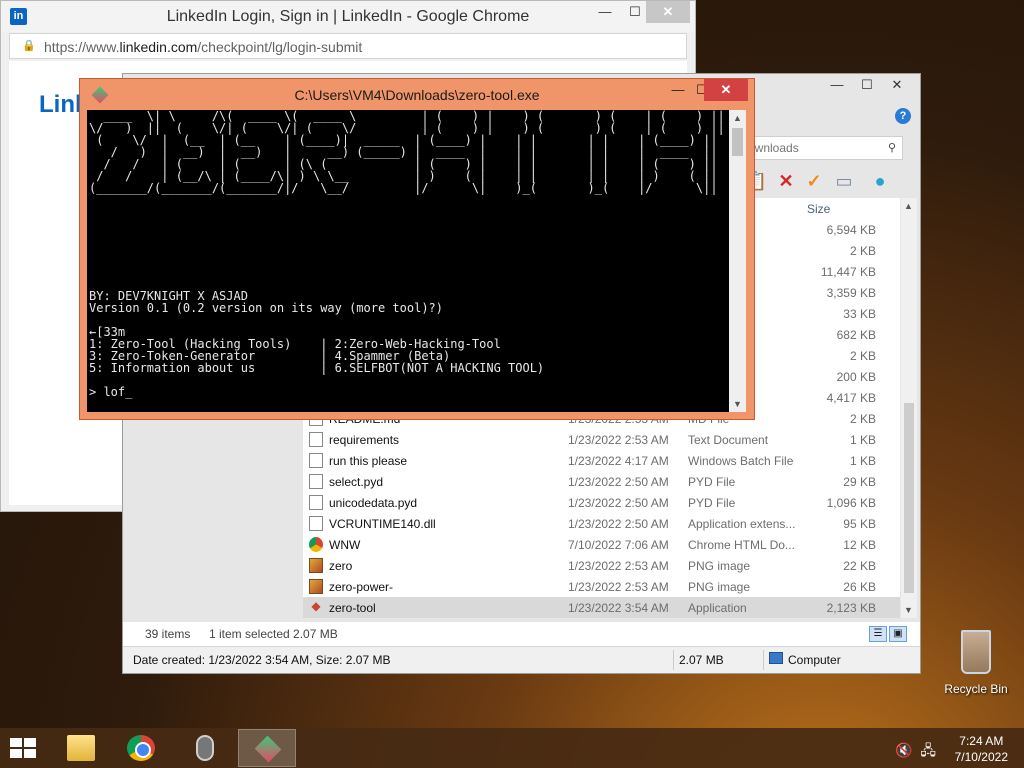 The image size is (1024, 768). What do you see at coordinates (880, 181) in the screenshot?
I see `globe-icon: ●` at bounding box center [880, 181].